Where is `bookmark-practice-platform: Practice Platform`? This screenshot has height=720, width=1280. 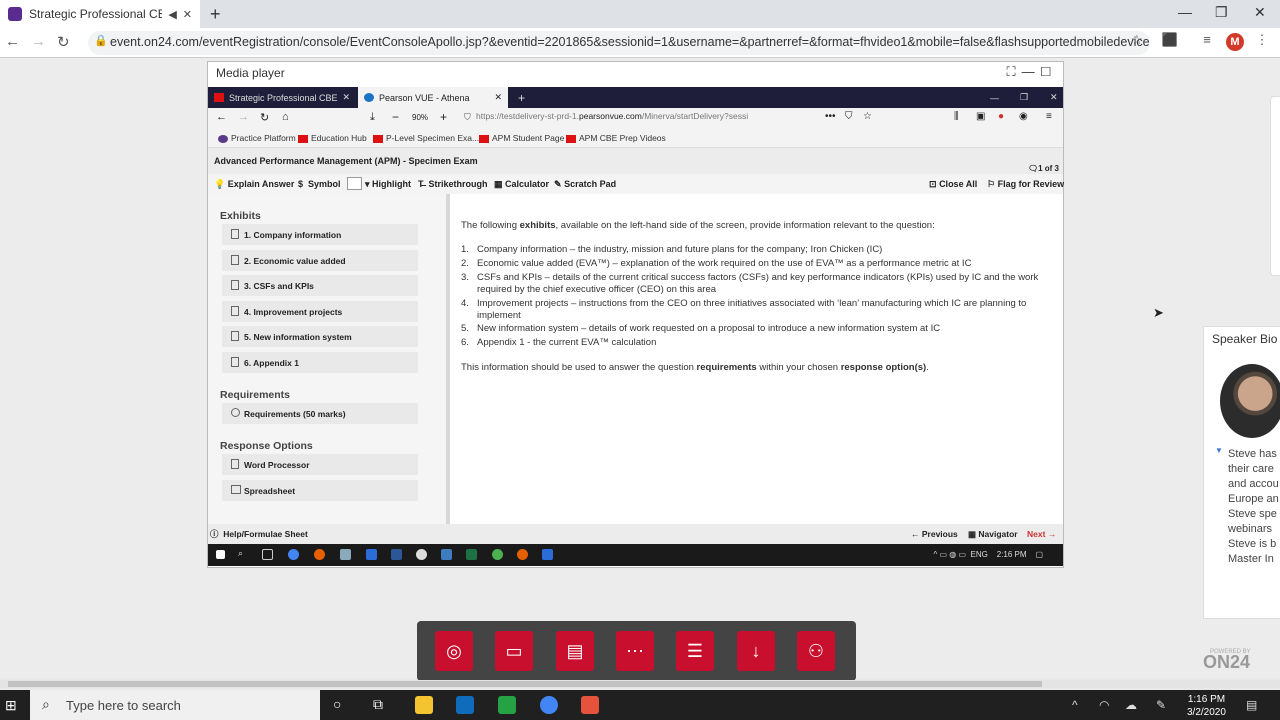 bookmark-practice-platform: Practice Platform is located at coordinates (257, 138).